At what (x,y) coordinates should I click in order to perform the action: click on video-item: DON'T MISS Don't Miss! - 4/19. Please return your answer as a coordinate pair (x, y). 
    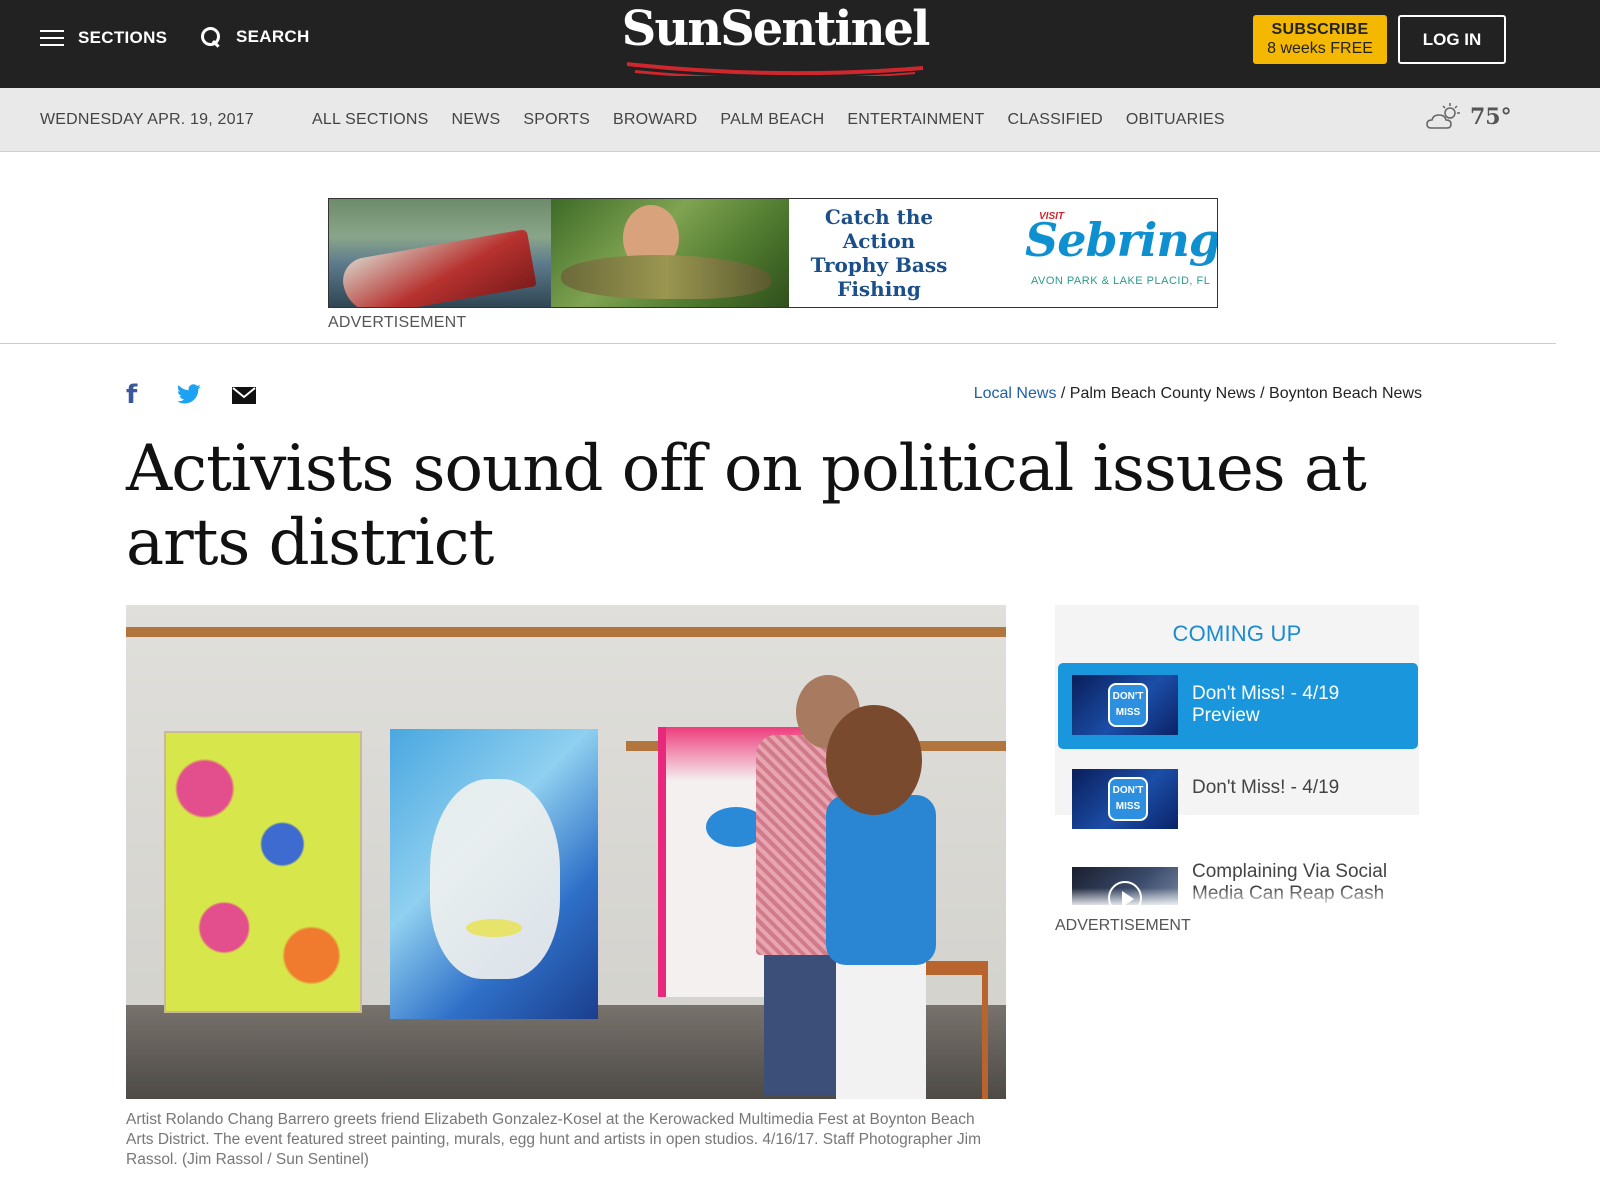
    Looking at the image, I should click on (1238, 800).